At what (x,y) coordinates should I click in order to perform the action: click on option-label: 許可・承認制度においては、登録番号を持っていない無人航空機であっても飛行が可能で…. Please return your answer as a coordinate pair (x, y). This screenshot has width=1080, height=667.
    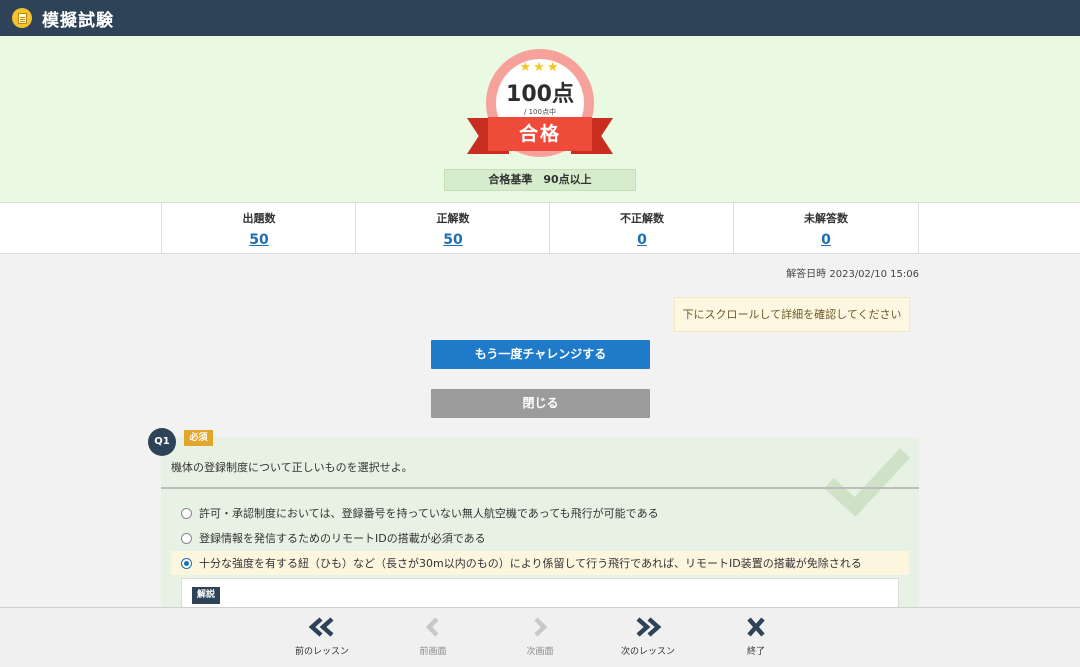
    Looking at the image, I should click on (429, 513).